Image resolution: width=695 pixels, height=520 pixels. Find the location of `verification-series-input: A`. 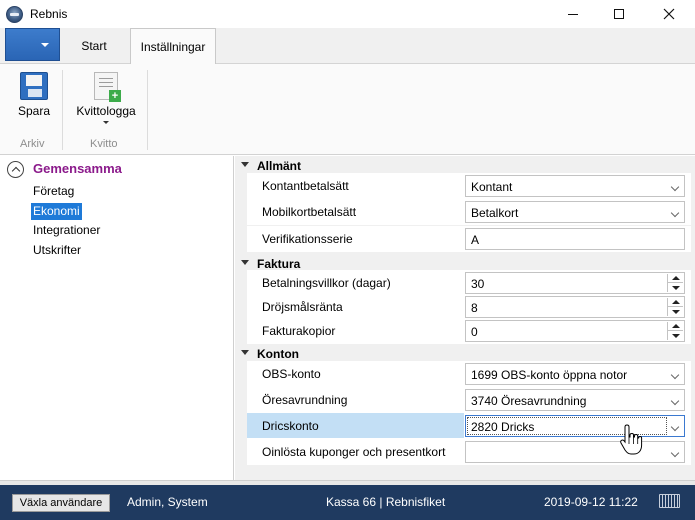

verification-series-input: A is located at coordinates (575, 239).